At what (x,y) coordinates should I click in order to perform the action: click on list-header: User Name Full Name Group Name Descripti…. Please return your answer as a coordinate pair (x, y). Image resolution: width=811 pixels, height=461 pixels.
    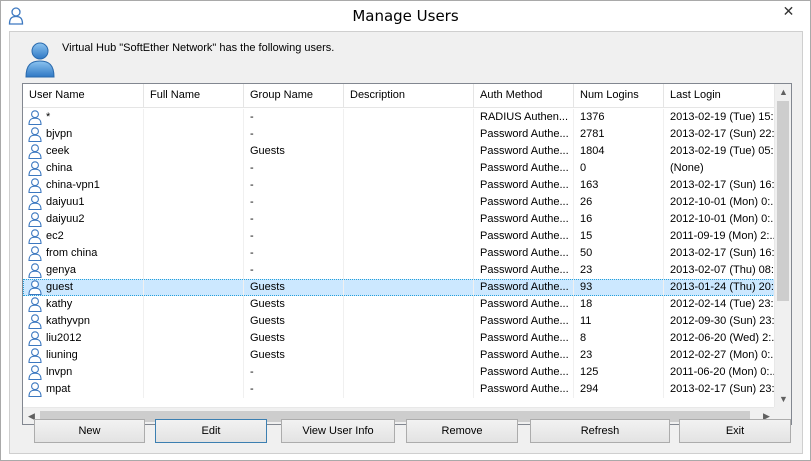
    Looking at the image, I should click on (399, 96).